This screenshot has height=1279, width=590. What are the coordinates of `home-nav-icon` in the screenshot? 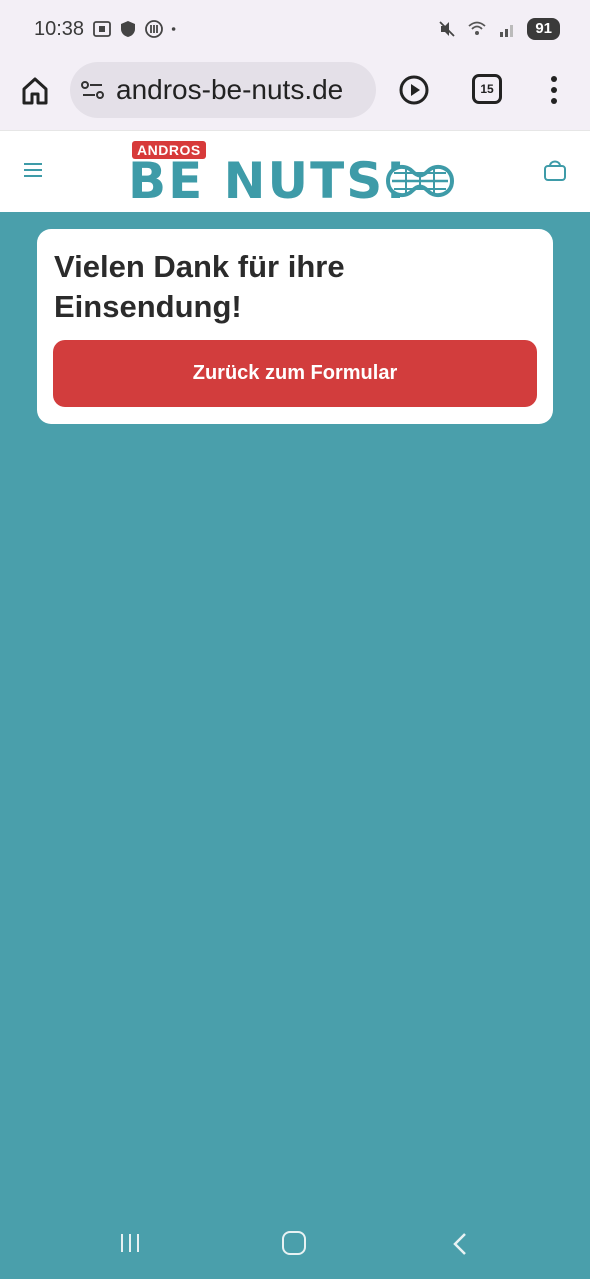 It's located at (294, 1243).